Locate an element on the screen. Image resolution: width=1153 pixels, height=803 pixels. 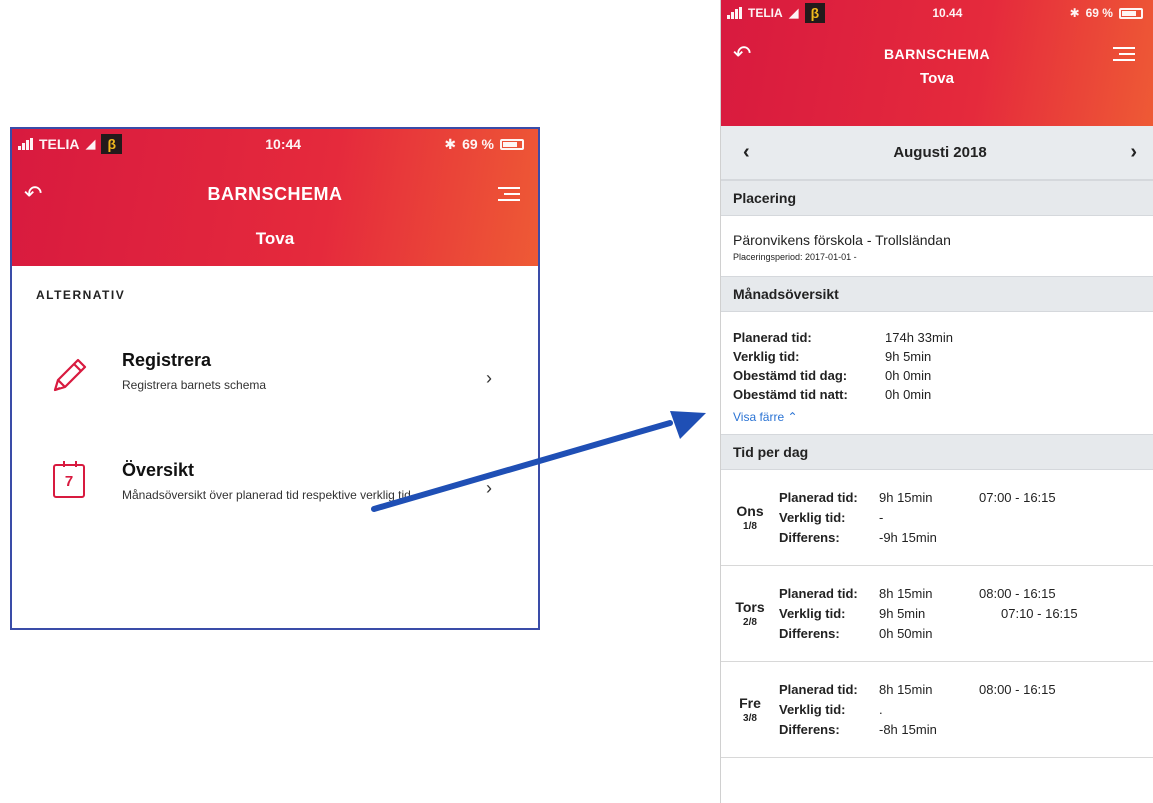
day-date: 1/8 is located at coordinates (750, 526).